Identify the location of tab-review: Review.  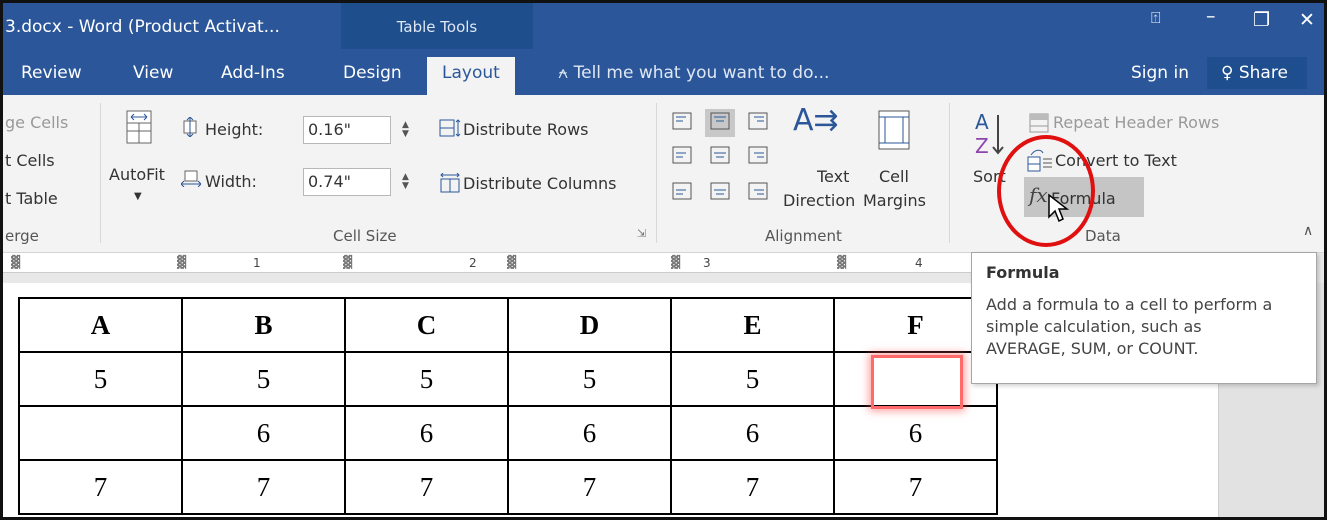
(51, 73).